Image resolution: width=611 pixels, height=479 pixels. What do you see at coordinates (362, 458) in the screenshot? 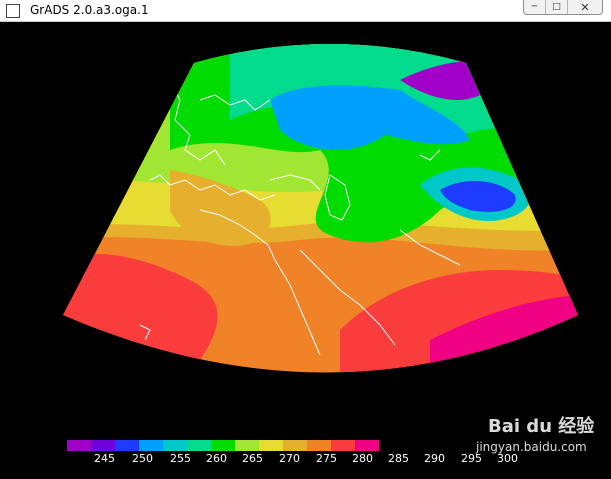
I see `colorbar-label: 280` at bounding box center [362, 458].